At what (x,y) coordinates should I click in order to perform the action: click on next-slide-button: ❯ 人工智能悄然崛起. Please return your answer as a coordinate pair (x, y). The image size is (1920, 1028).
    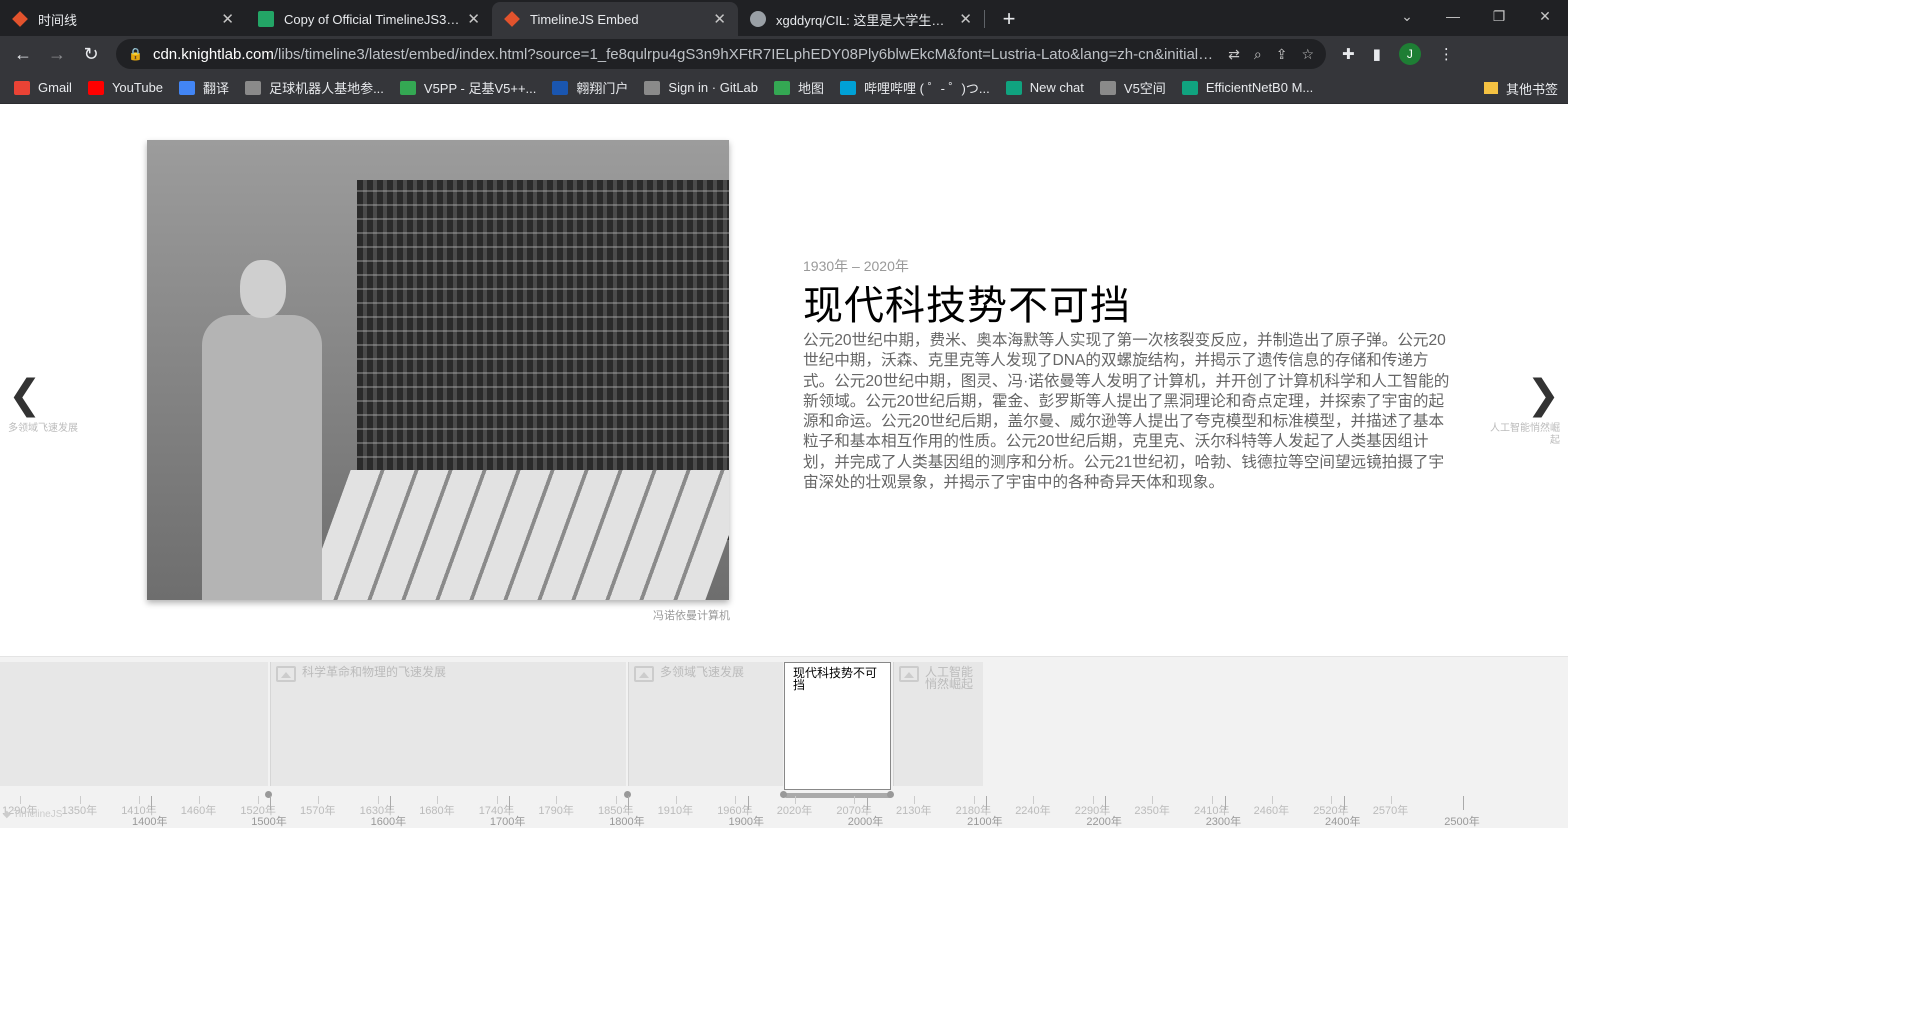
    Looking at the image, I should click on (1524, 411).